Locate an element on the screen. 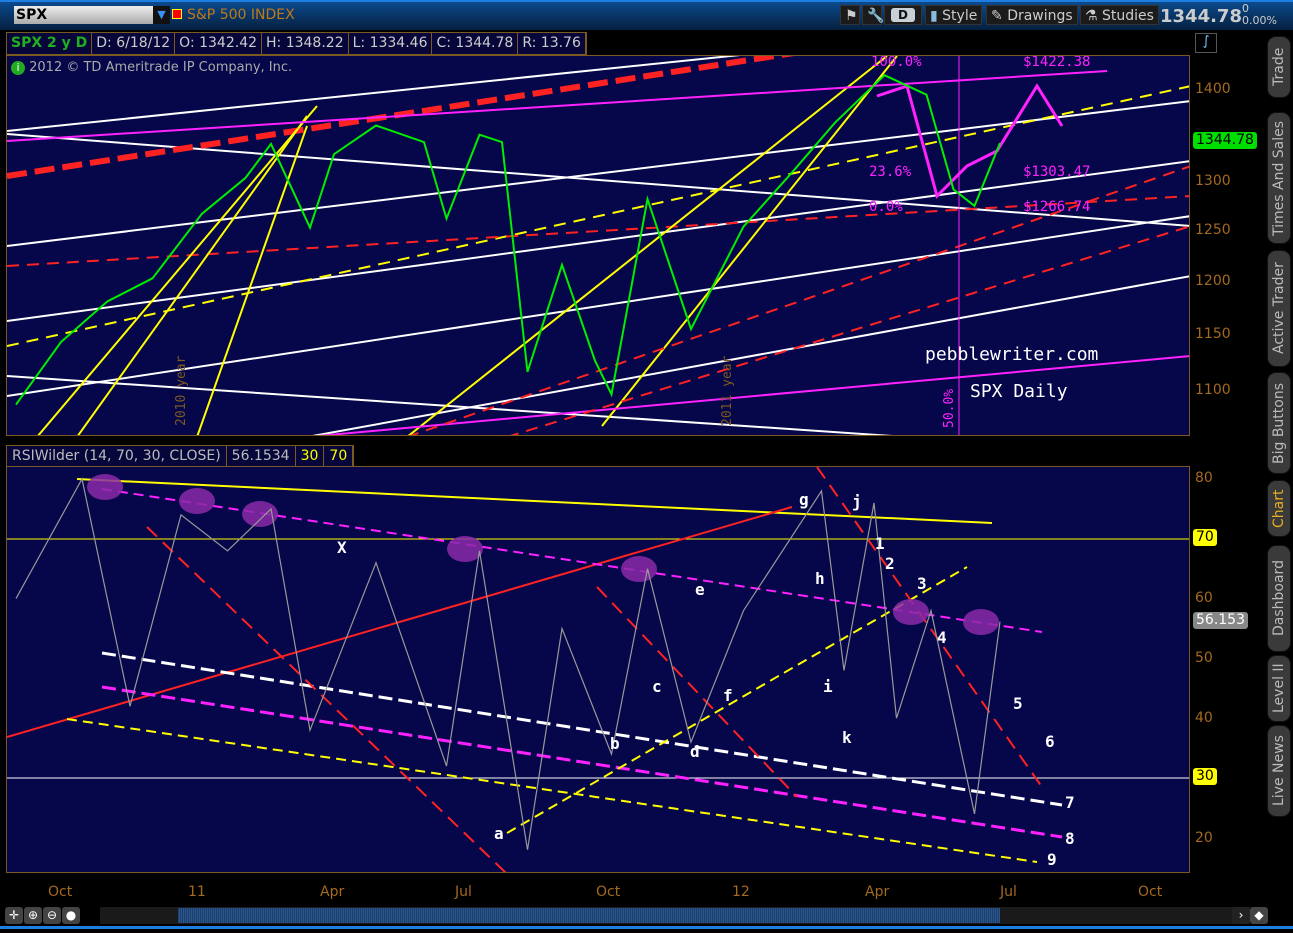 Image resolution: width=1293 pixels, height=933 pixels. bar-open: O: 1342.42 is located at coordinates (219, 43).